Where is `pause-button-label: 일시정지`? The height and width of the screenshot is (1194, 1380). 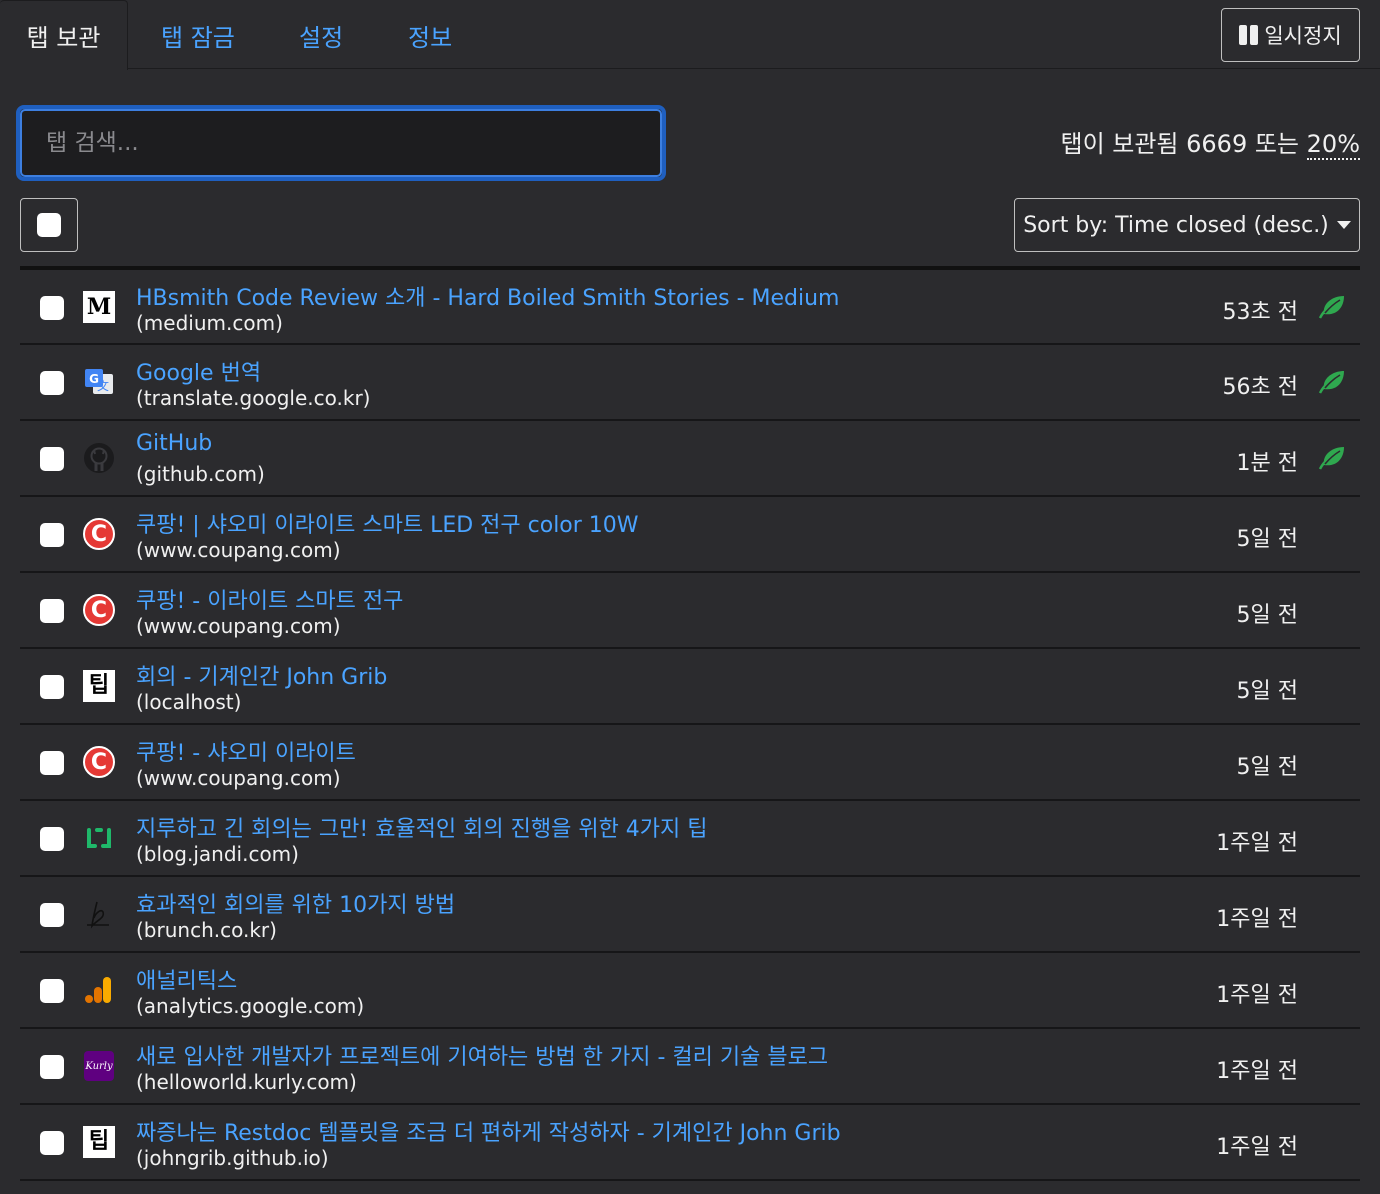 pause-button-label: 일시정지 is located at coordinates (1303, 36).